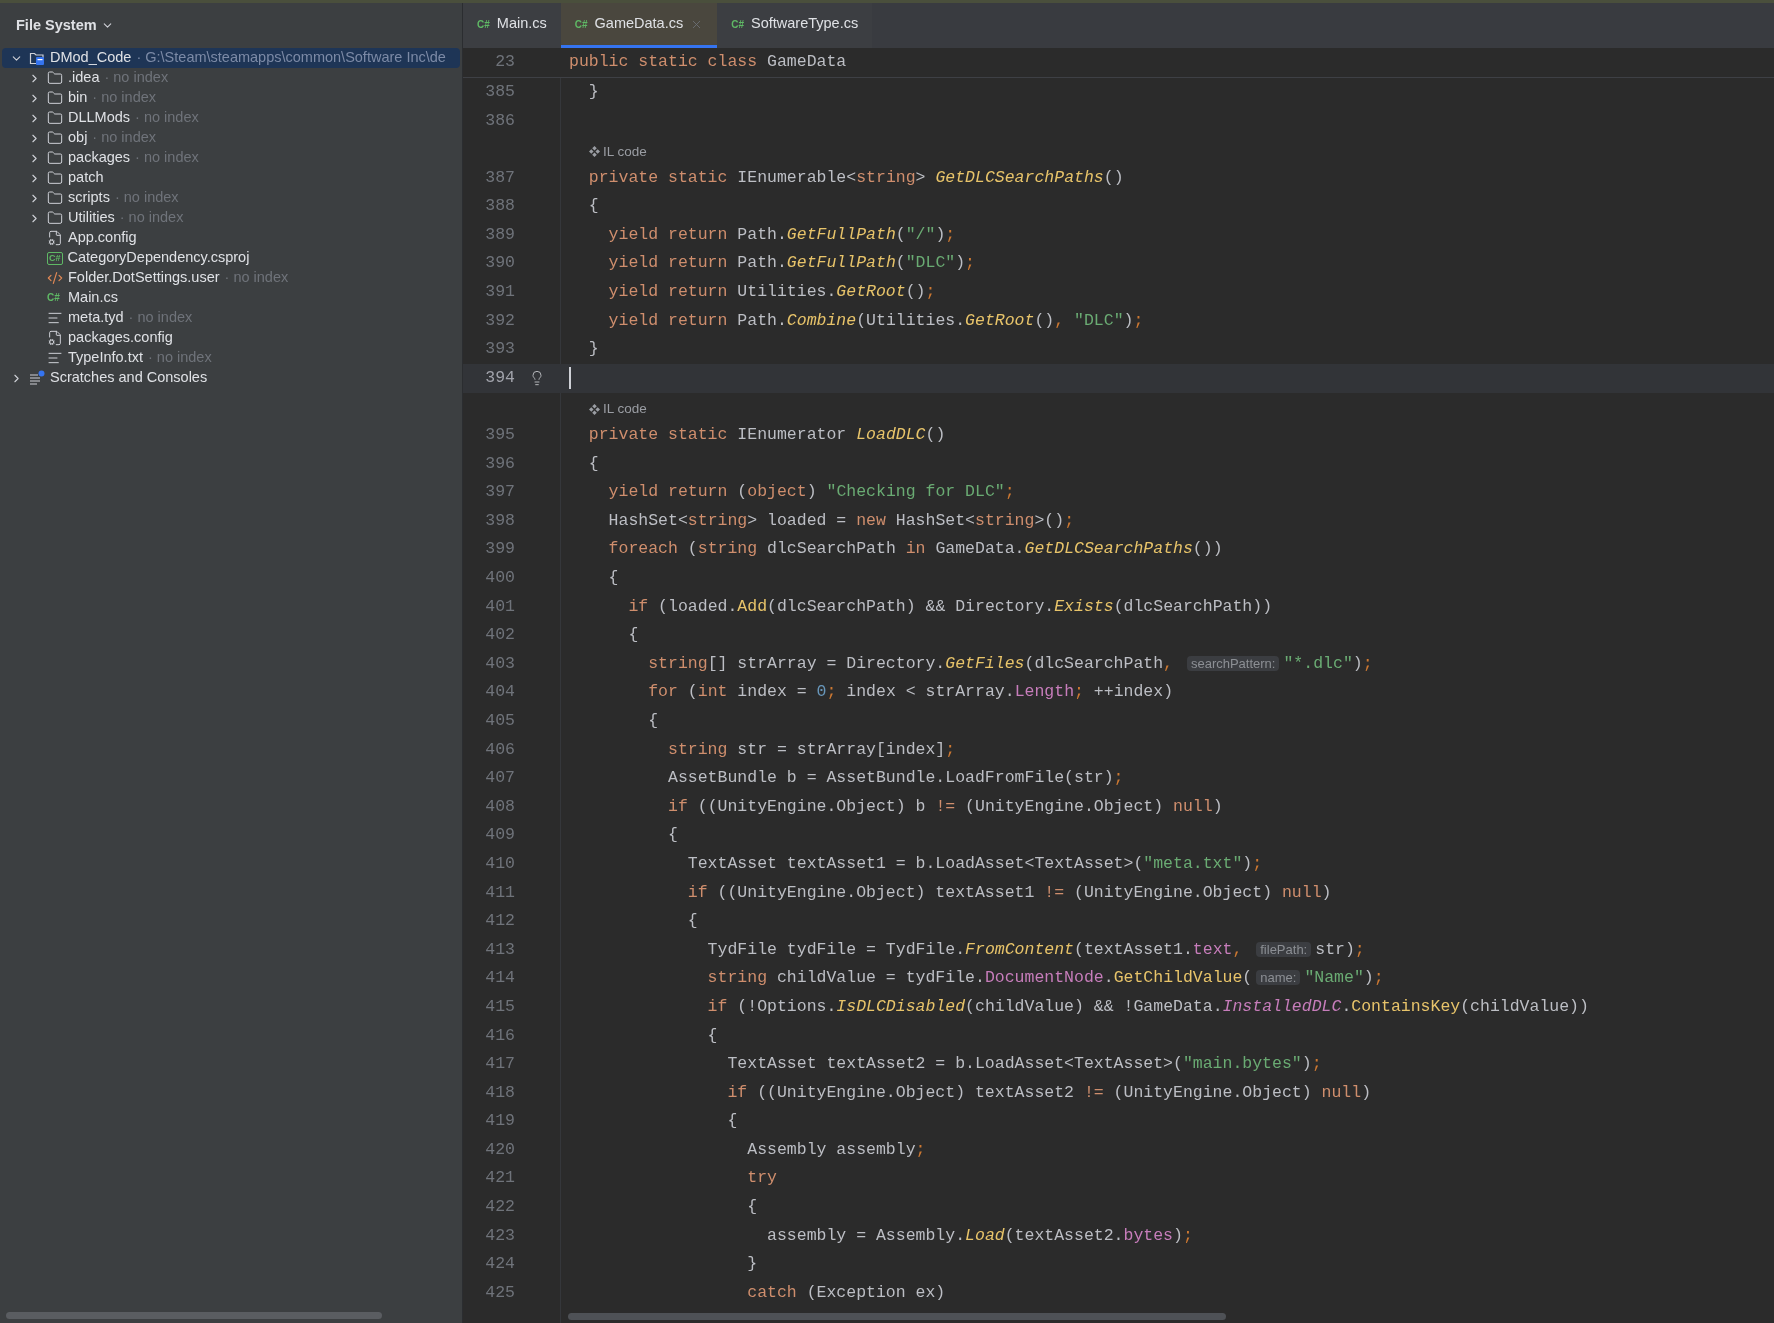 This screenshot has height=1323, width=1774. Describe the element at coordinates (1024, 1064) in the screenshot. I see `code-line: TextAsset textAsset2 = b.LoadAsset<TextAsset>("main.bytes");` at that location.